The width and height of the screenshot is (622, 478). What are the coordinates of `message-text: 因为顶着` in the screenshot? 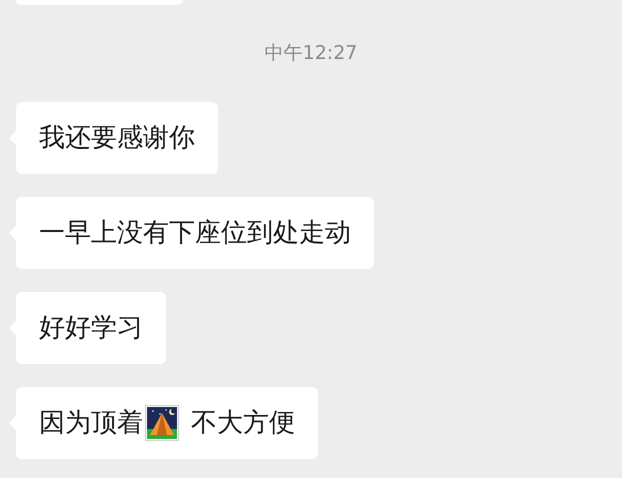 It's located at (91, 423).